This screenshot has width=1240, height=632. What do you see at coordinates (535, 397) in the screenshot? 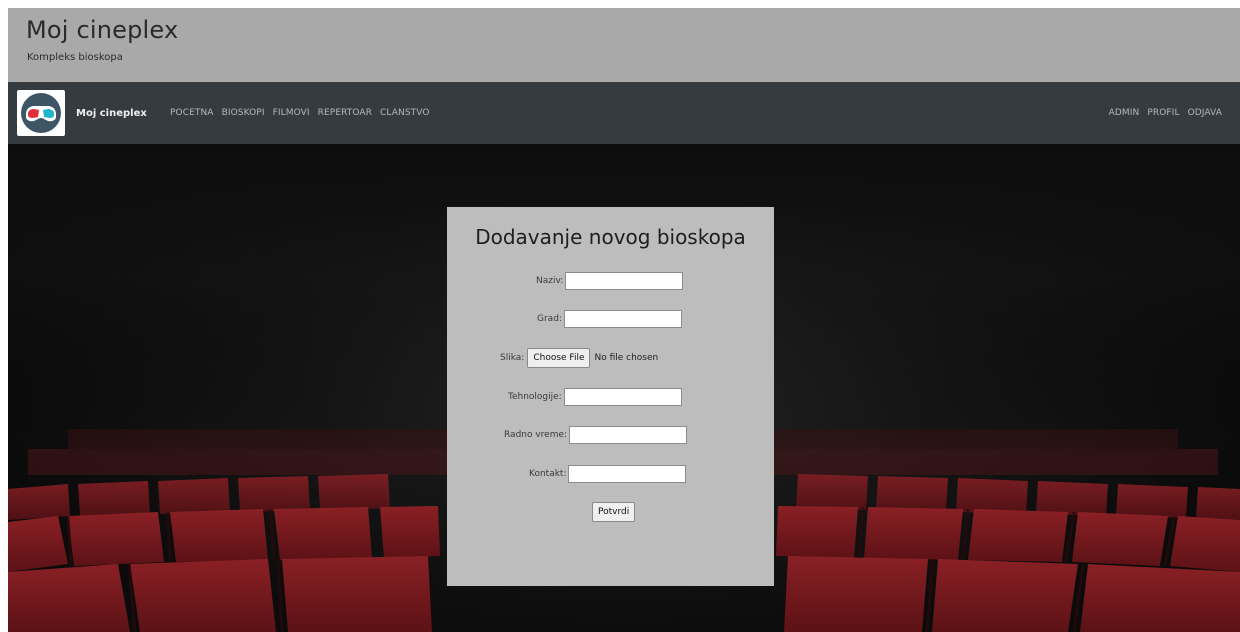
I see `tehnologije-label: Tehnologije:` at bounding box center [535, 397].